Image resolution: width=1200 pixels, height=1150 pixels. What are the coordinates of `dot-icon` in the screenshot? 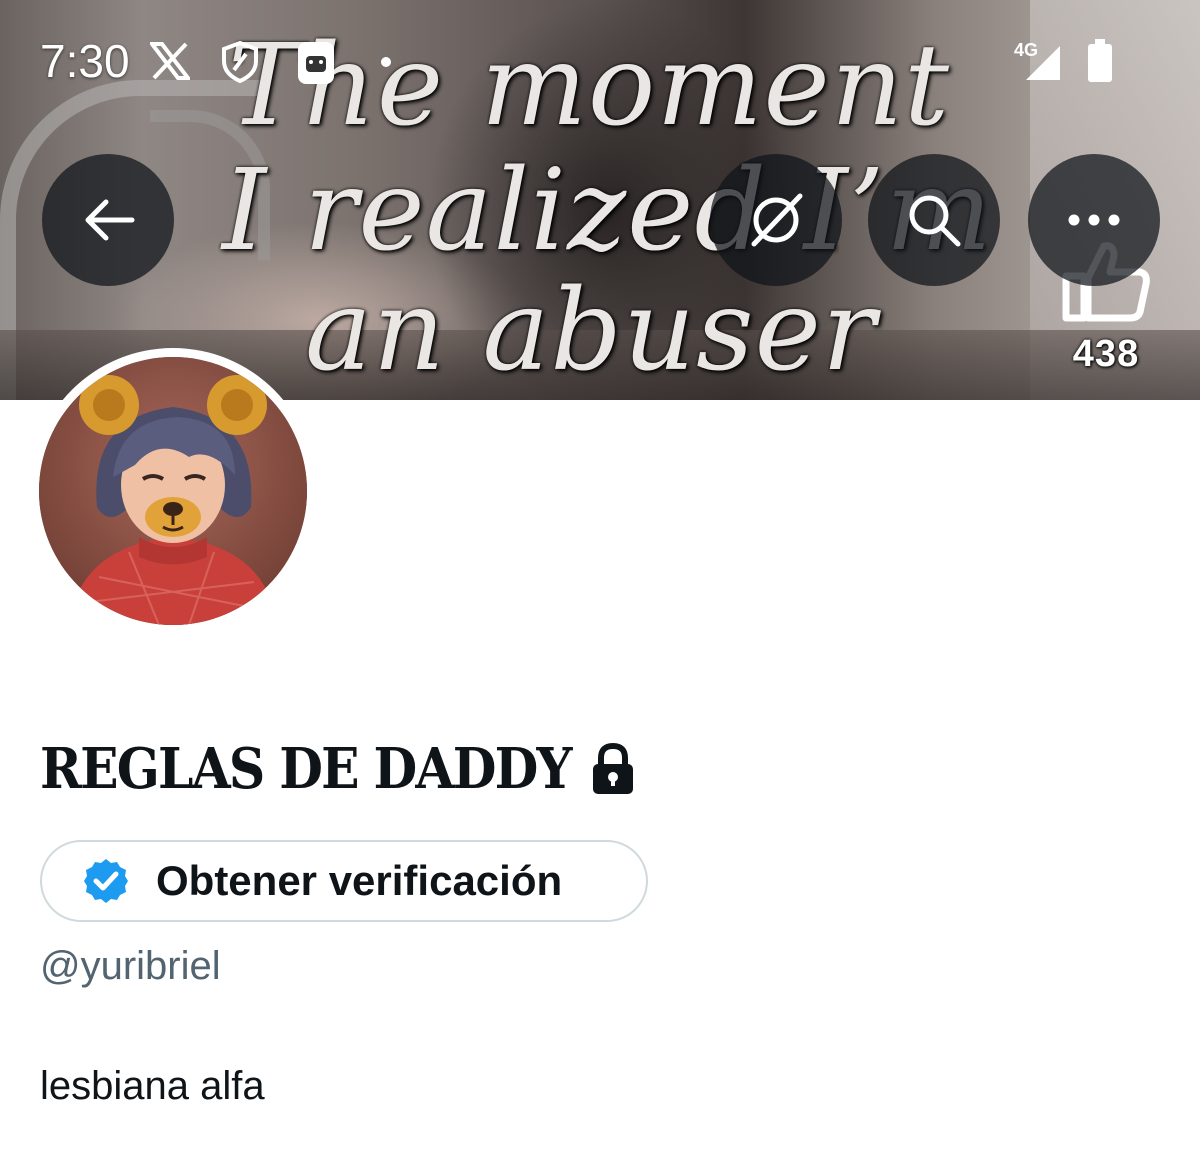 It's located at (386, 62).